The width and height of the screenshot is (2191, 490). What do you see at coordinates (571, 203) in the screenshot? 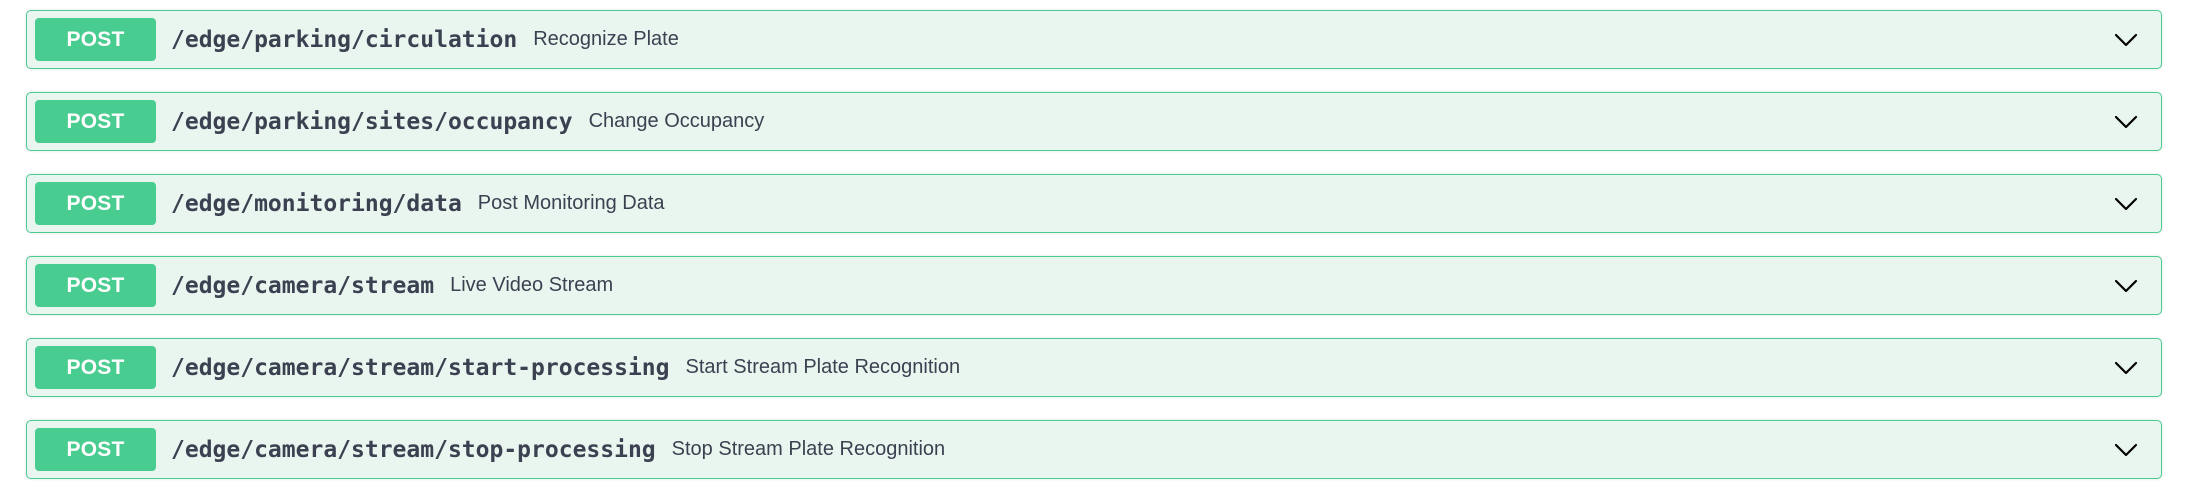
I see `endpoint-summary: Post Monitoring Data` at bounding box center [571, 203].